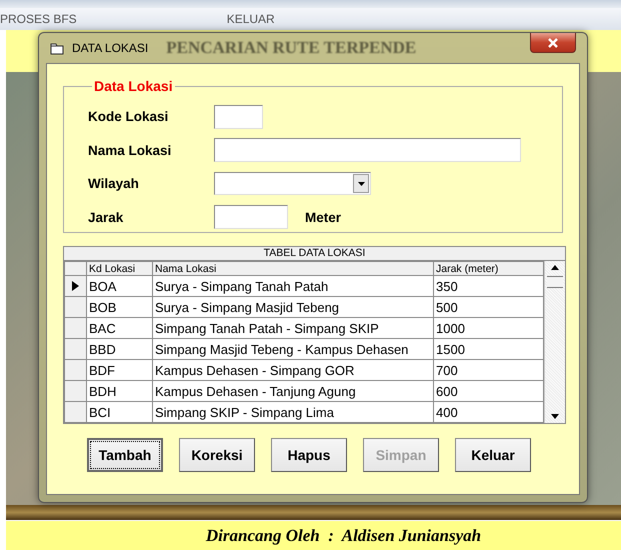 The image size is (621, 550). Describe the element at coordinates (489, 349) in the screenshot. I see `table-cell: 1500` at that location.